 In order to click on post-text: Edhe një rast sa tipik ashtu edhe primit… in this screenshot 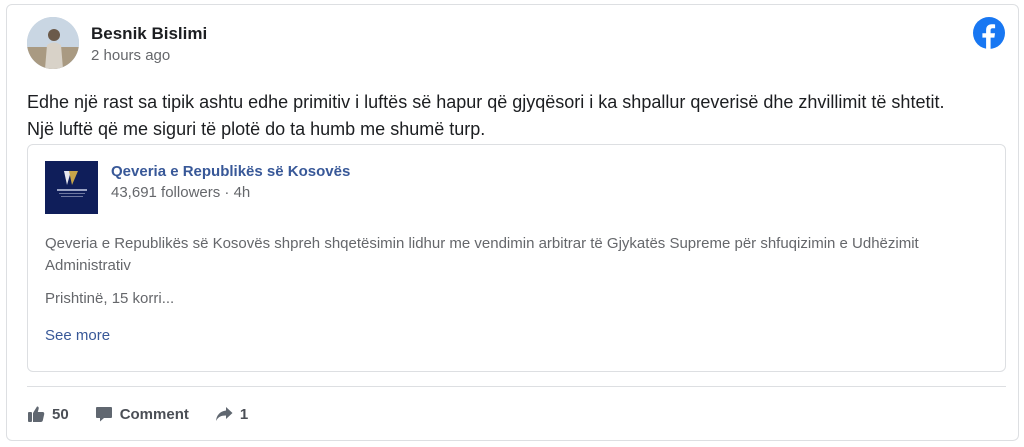, I will do `click(517, 116)`.